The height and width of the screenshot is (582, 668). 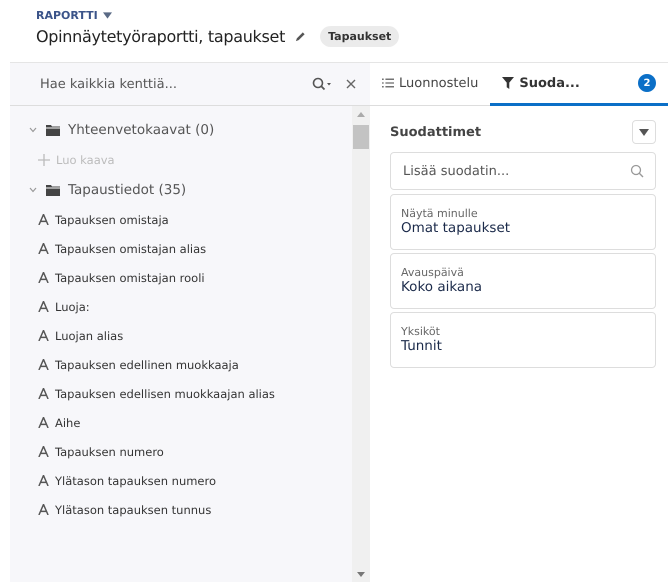 What do you see at coordinates (351, 84) in the screenshot?
I see `close-icon` at bounding box center [351, 84].